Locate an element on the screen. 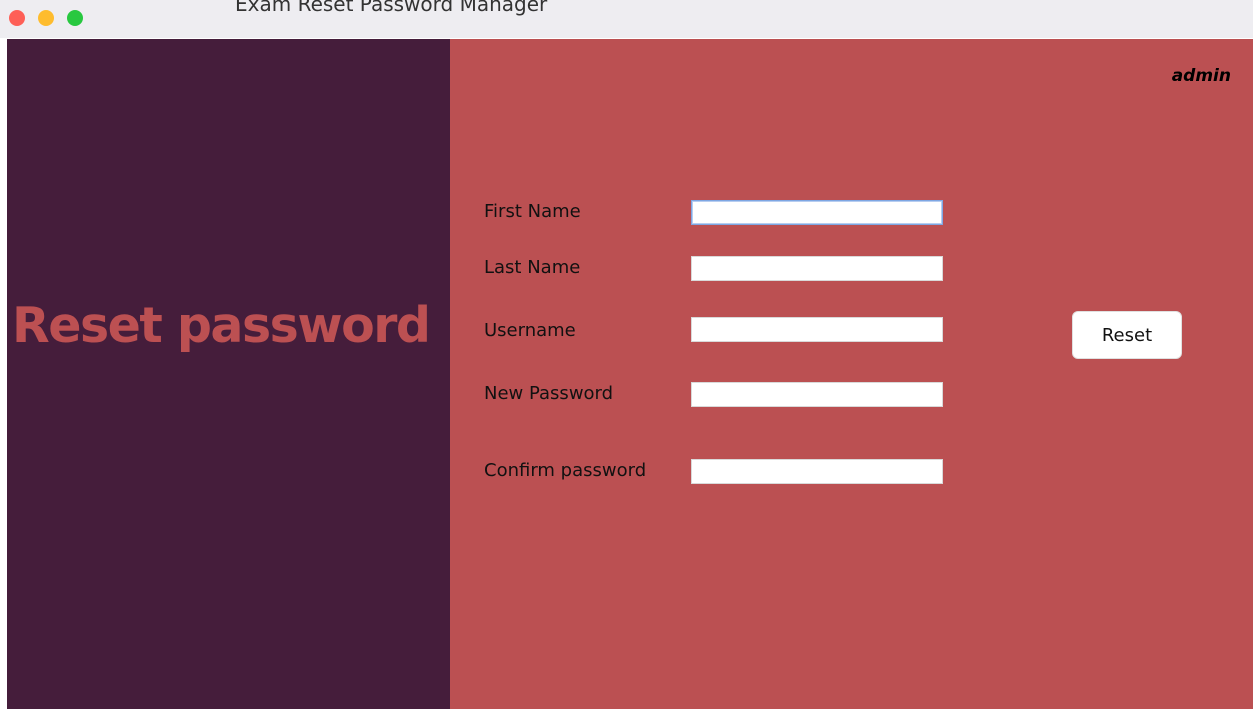  confirm-password-input is located at coordinates (817, 471).